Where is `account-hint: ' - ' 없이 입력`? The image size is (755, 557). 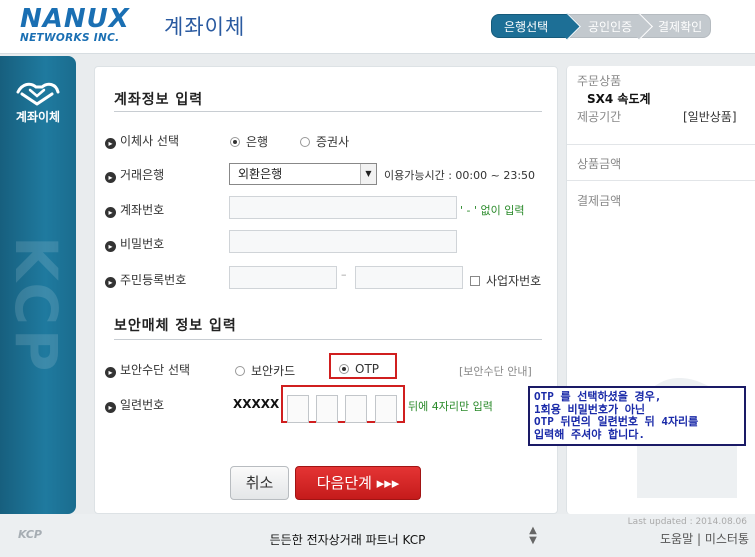 account-hint: ' - ' 없이 입력 is located at coordinates (492, 210).